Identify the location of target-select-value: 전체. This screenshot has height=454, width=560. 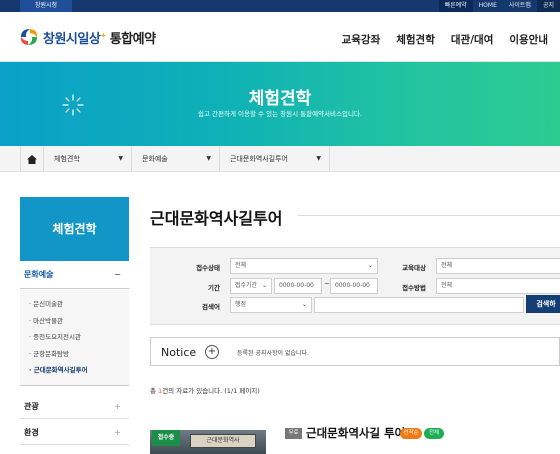
(447, 265).